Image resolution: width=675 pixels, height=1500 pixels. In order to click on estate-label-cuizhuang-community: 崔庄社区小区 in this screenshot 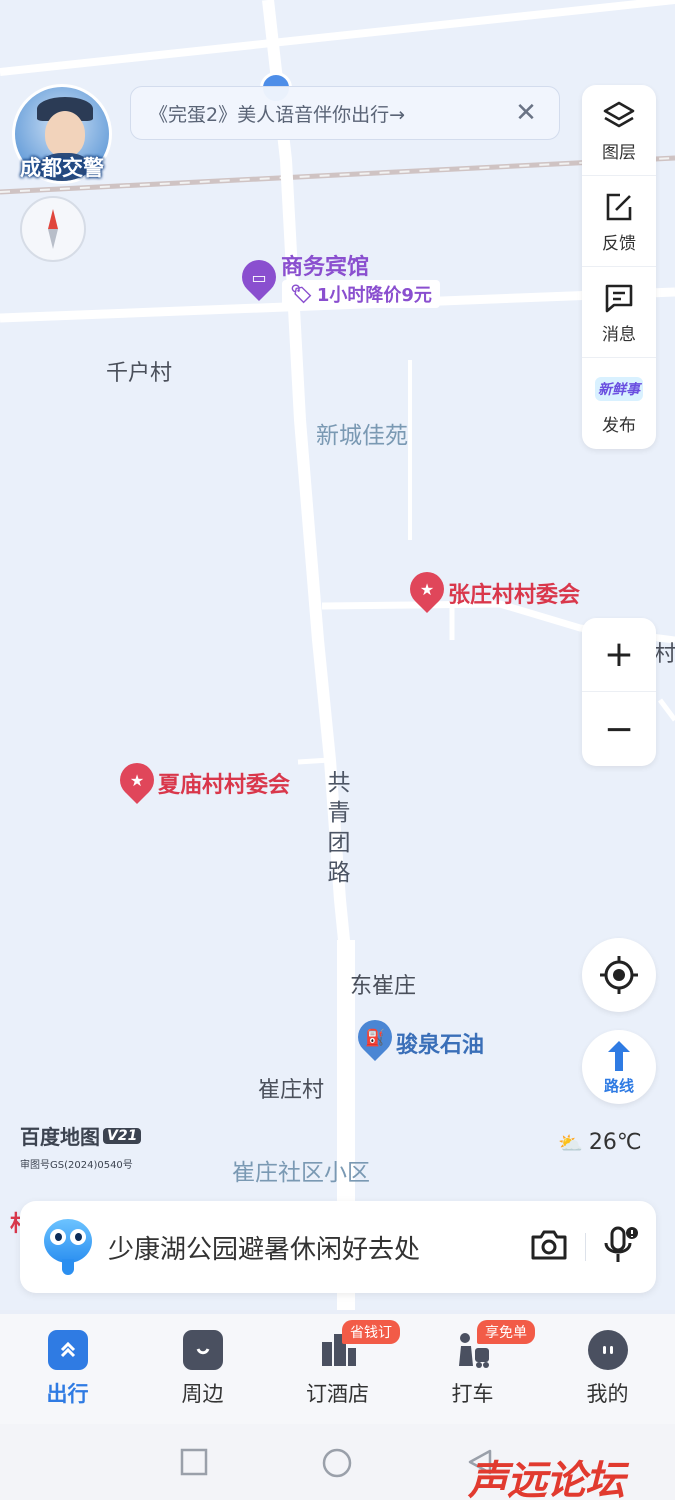, I will do `click(301, 1170)`.